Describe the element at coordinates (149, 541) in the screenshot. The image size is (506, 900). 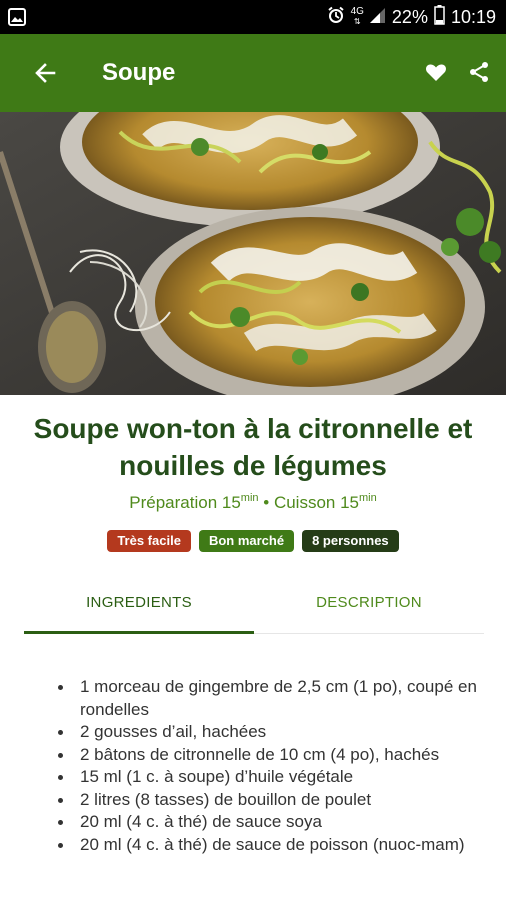
I see `difficulty-badge: Très facile` at that location.